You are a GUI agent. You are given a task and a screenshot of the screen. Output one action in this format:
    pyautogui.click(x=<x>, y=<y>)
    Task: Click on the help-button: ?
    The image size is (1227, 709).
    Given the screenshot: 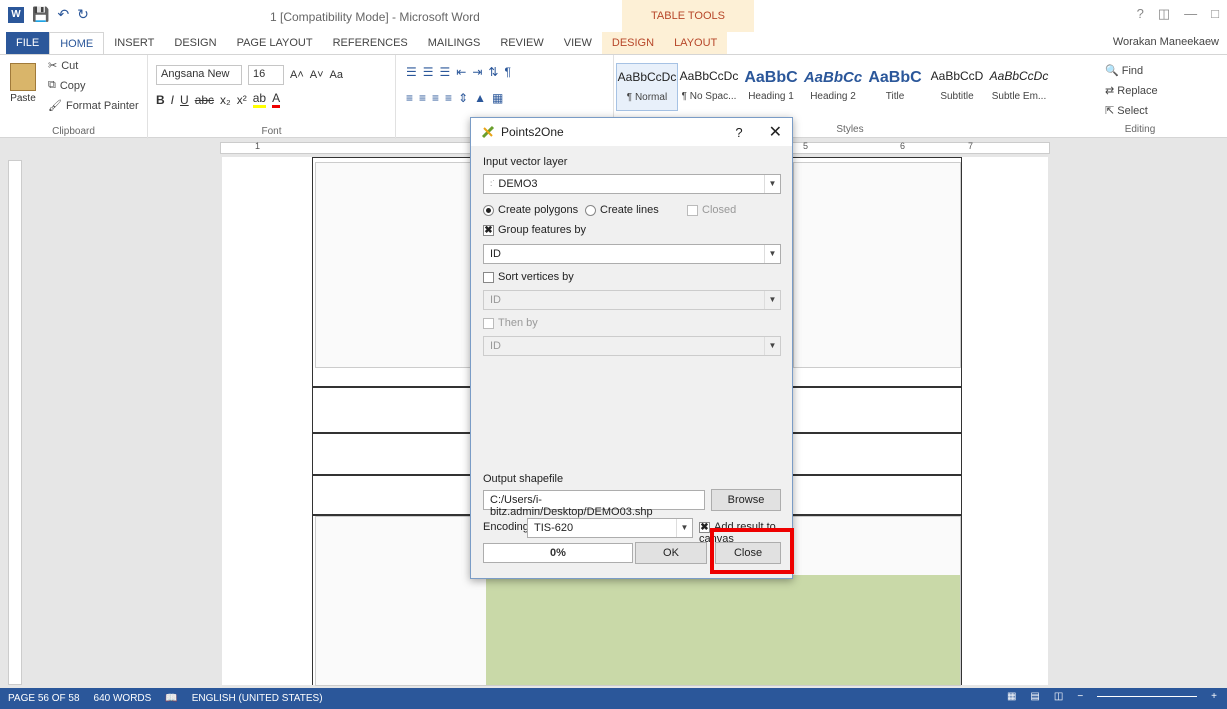 What is the action you would take?
    pyautogui.click(x=738, y=132)
    